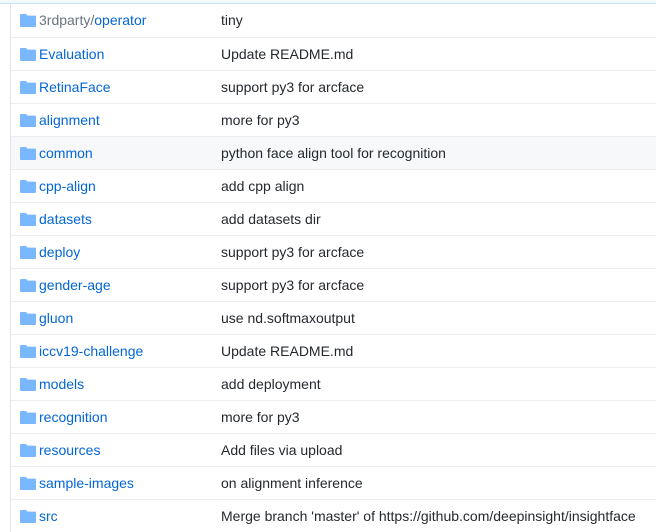  What do you see at coordinates (333, 119) in the screenshot?
I see `table-row: alignment more for py3` at bounding box center [333, 119].